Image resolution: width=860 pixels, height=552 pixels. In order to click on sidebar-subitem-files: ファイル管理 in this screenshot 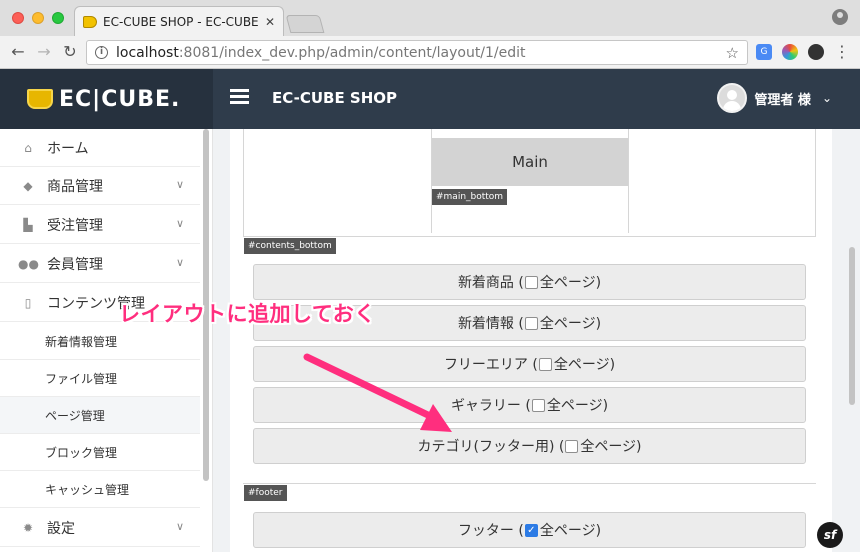, I will do `click(100, 378)`.